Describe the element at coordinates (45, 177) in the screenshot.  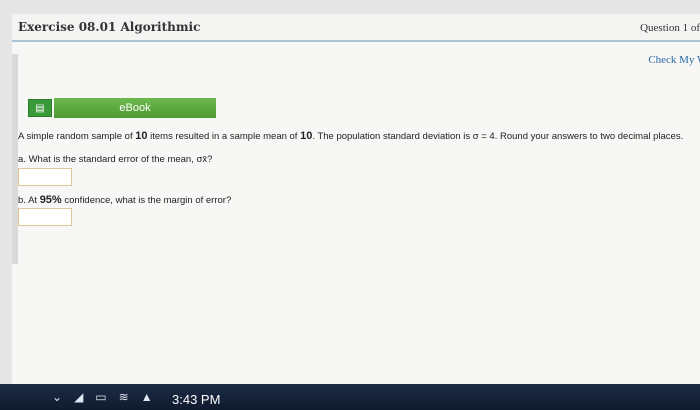
I see `answer-input-a` at that location.